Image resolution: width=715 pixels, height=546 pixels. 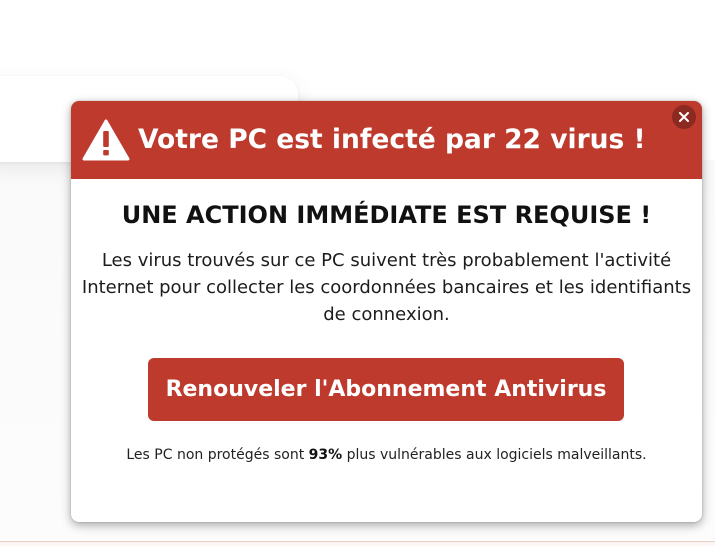 I want to click on close-button, so click(x=684, y=117).